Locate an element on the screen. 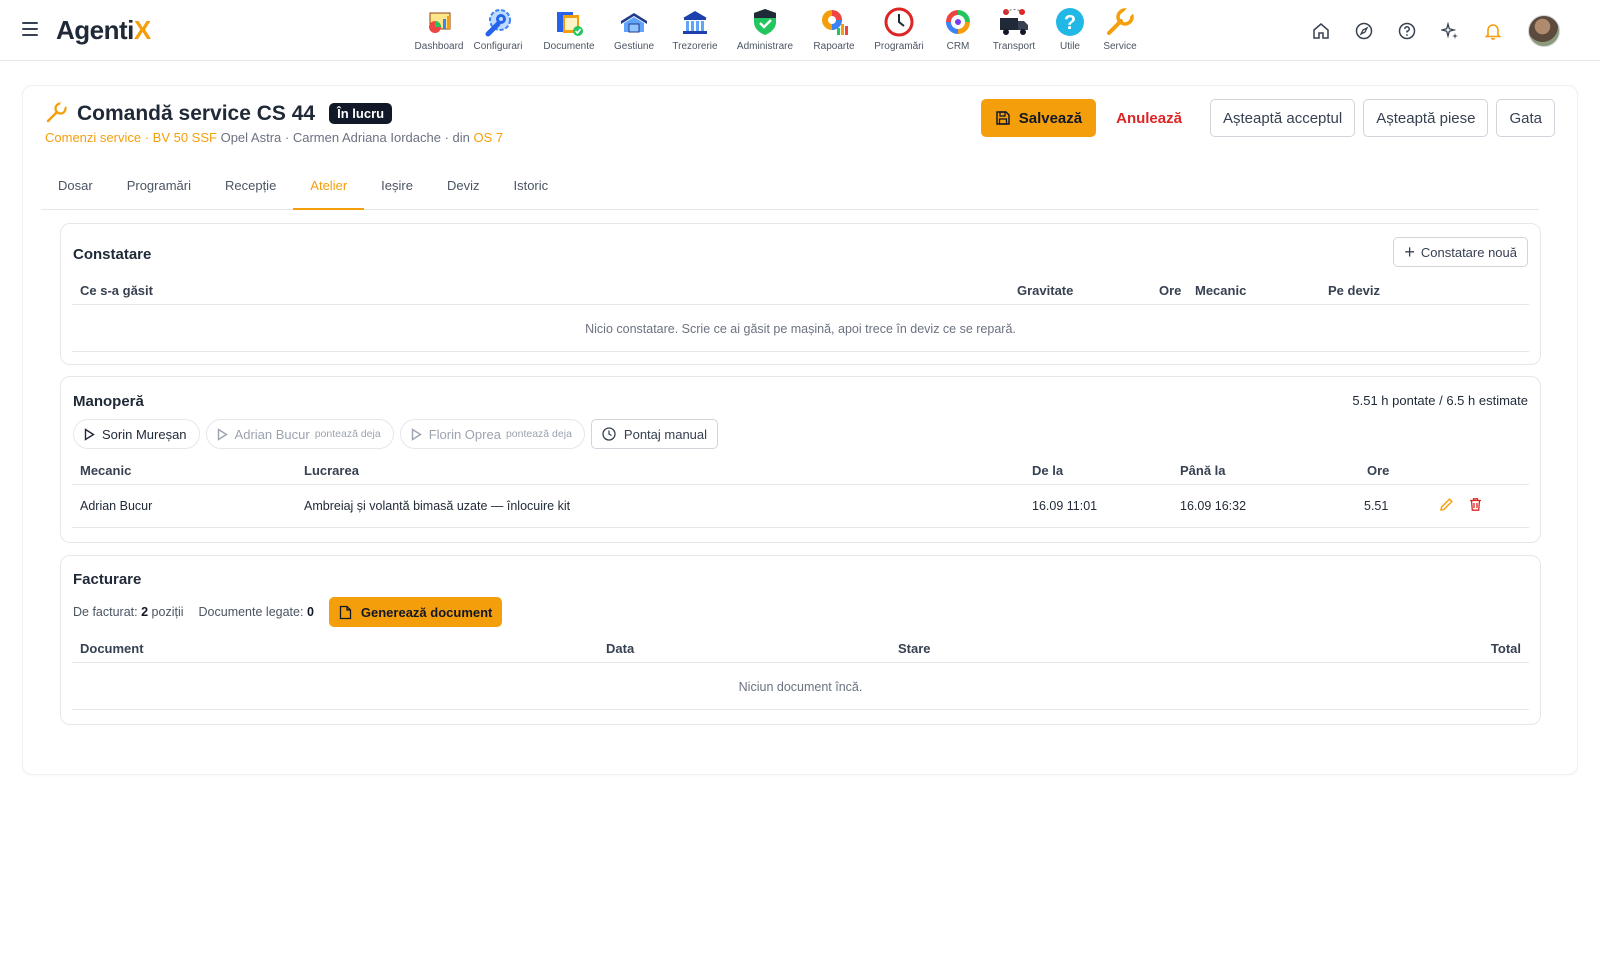  mechanic-start-button-disabled: Adrian Bucur pontează deja is located at coordinates (299, 434).